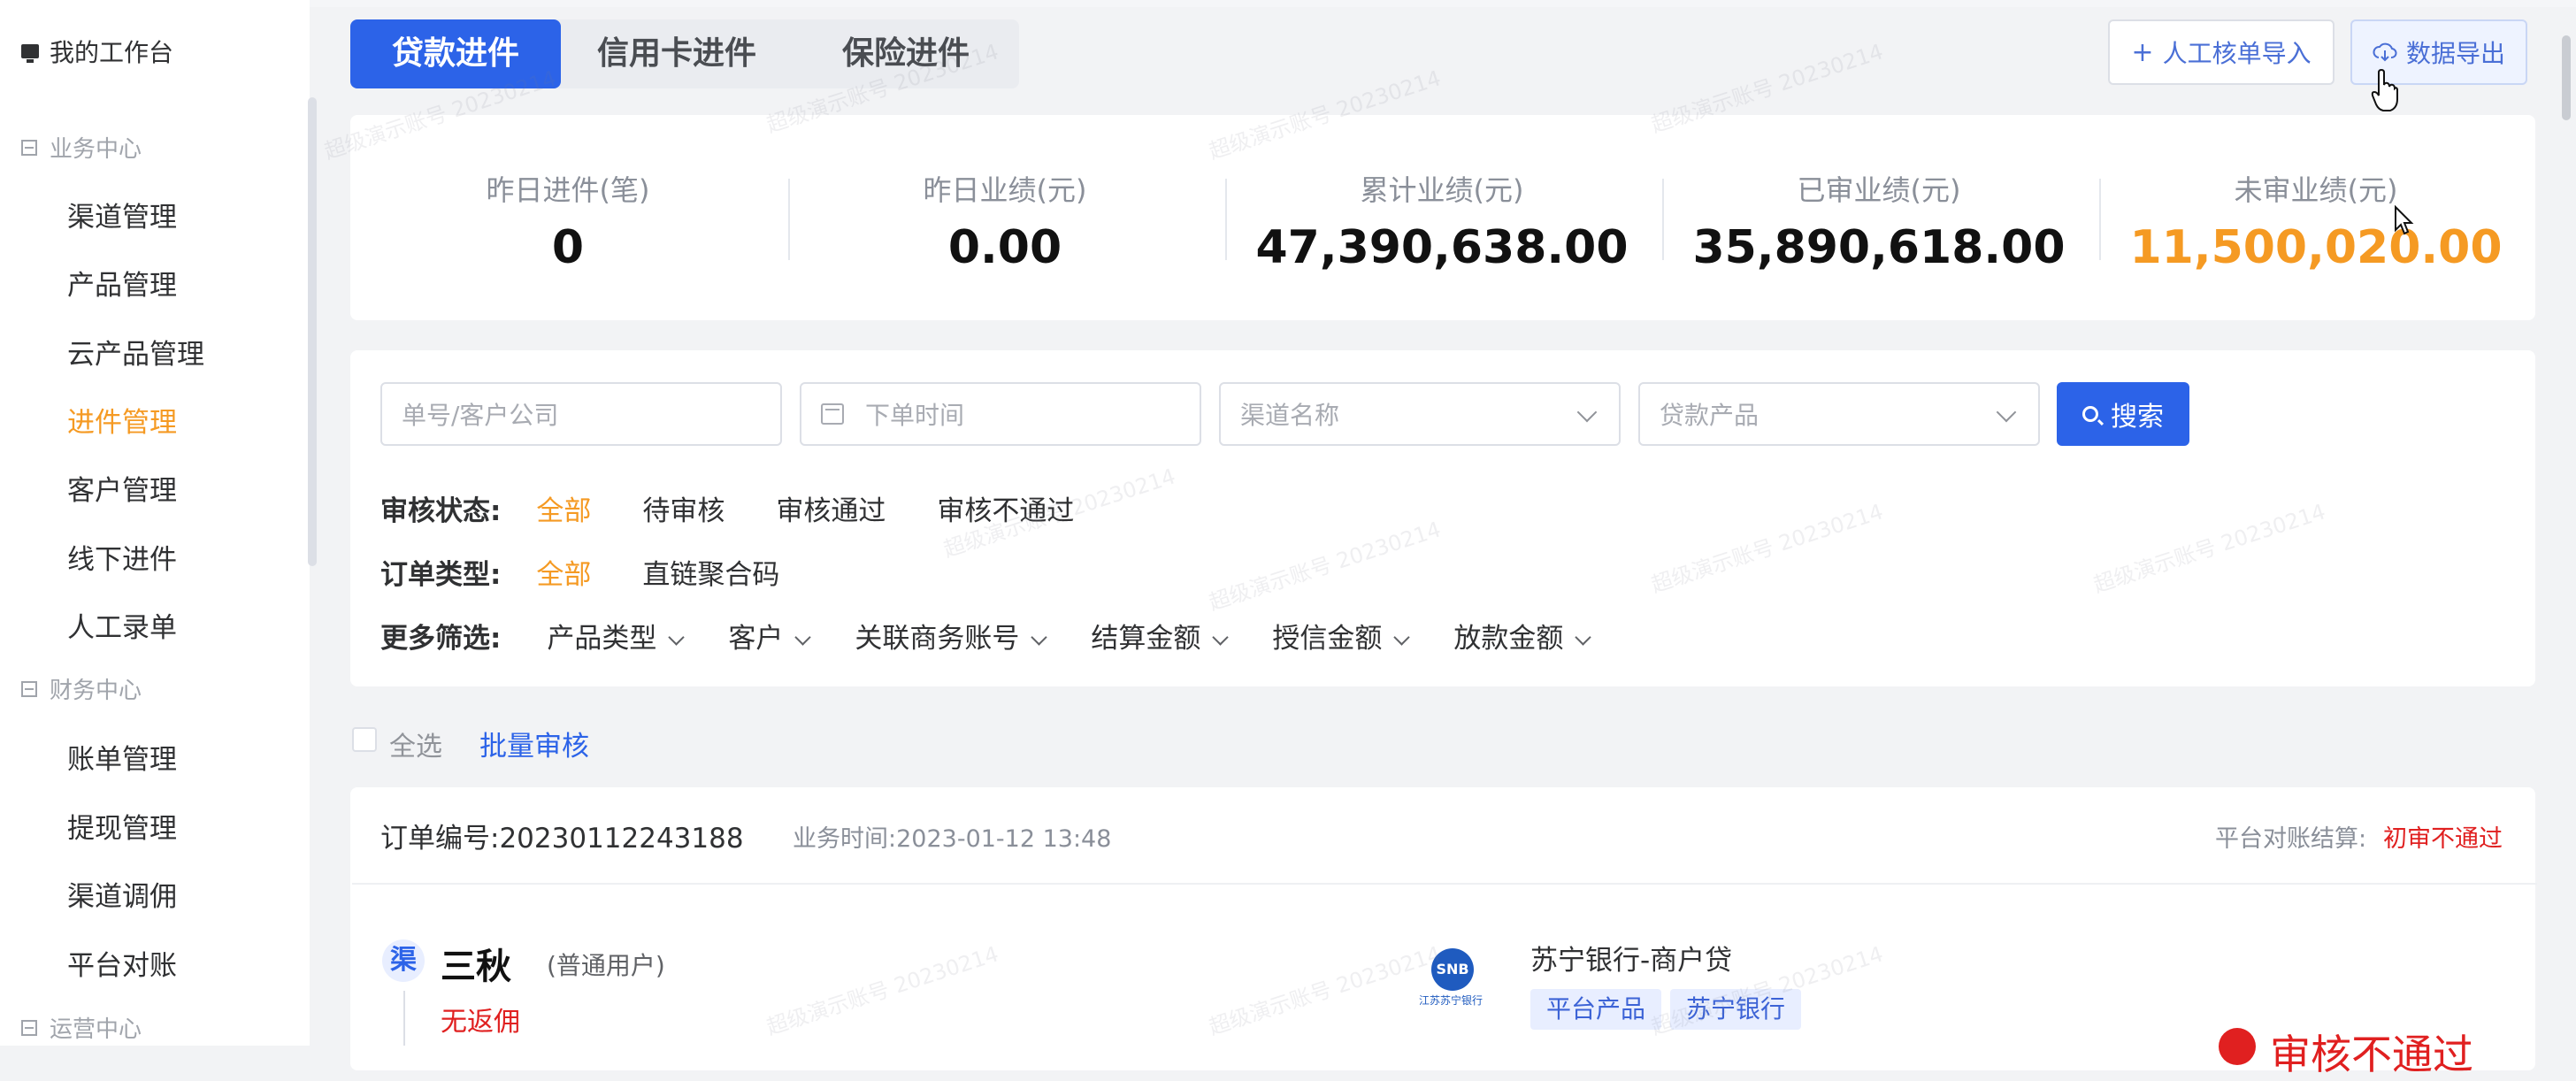  I want to click on filter-dropdown-label: 关联商务账号, so click(937, 639).